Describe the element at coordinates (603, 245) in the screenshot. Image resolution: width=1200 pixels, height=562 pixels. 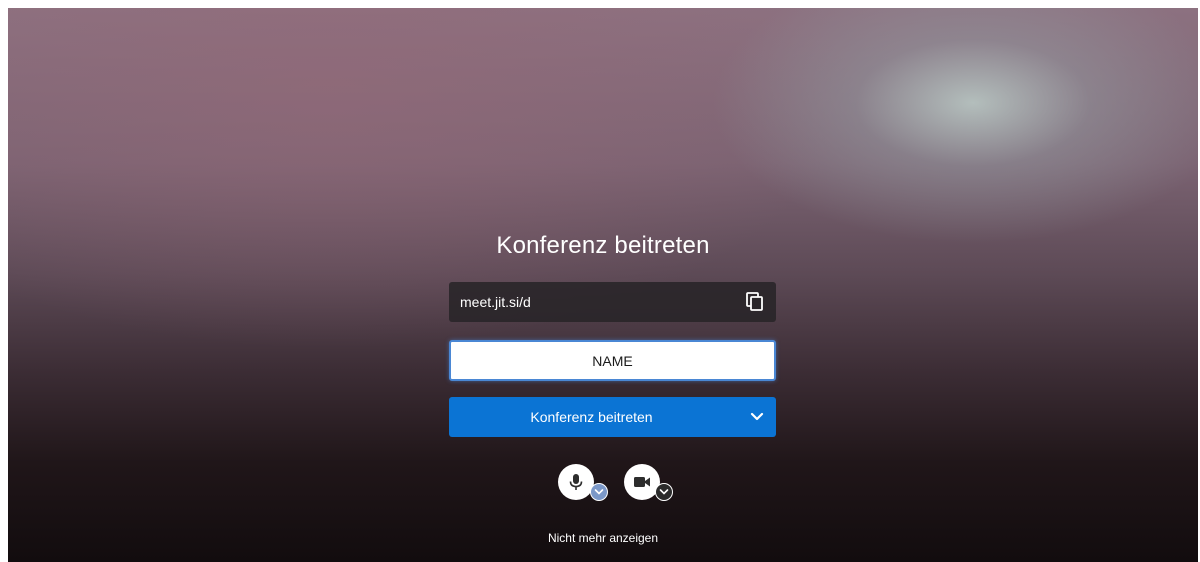
I see `prejoin-title: Konferenz beitreten` at that location.